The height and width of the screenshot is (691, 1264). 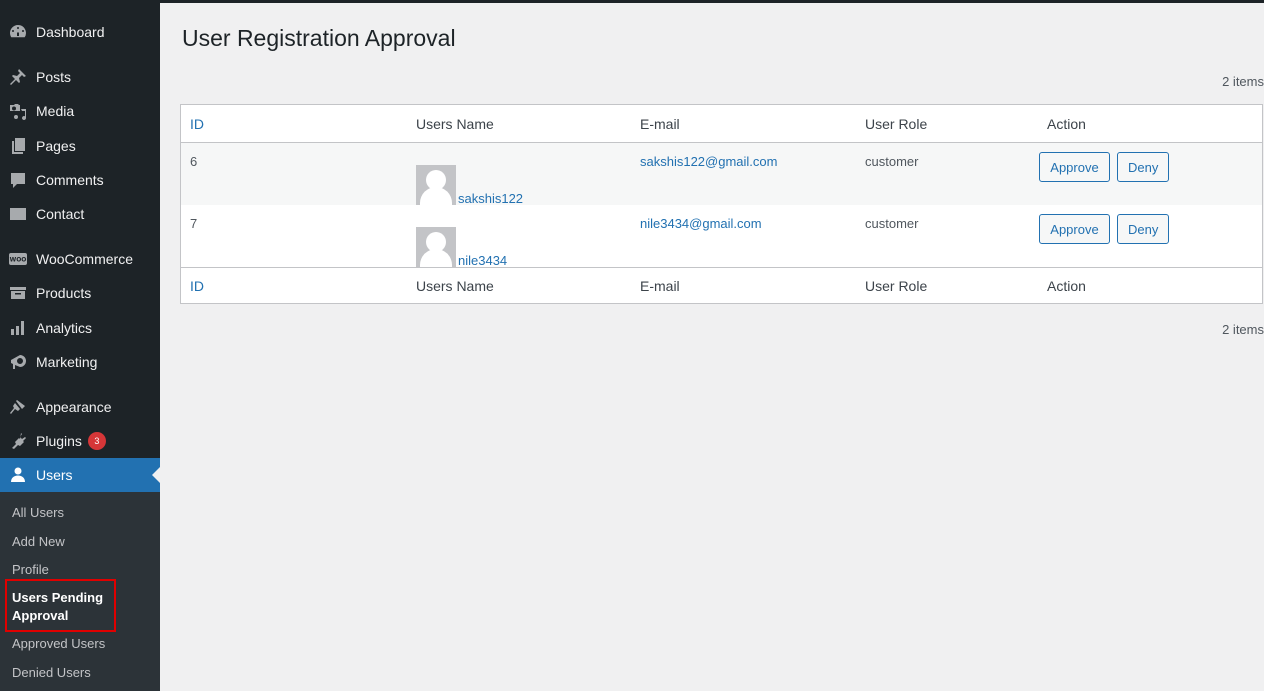 What do you see at coordinates (18, 475) in the screenshot?
I see `user-icon` at bounding box center [18, 475].